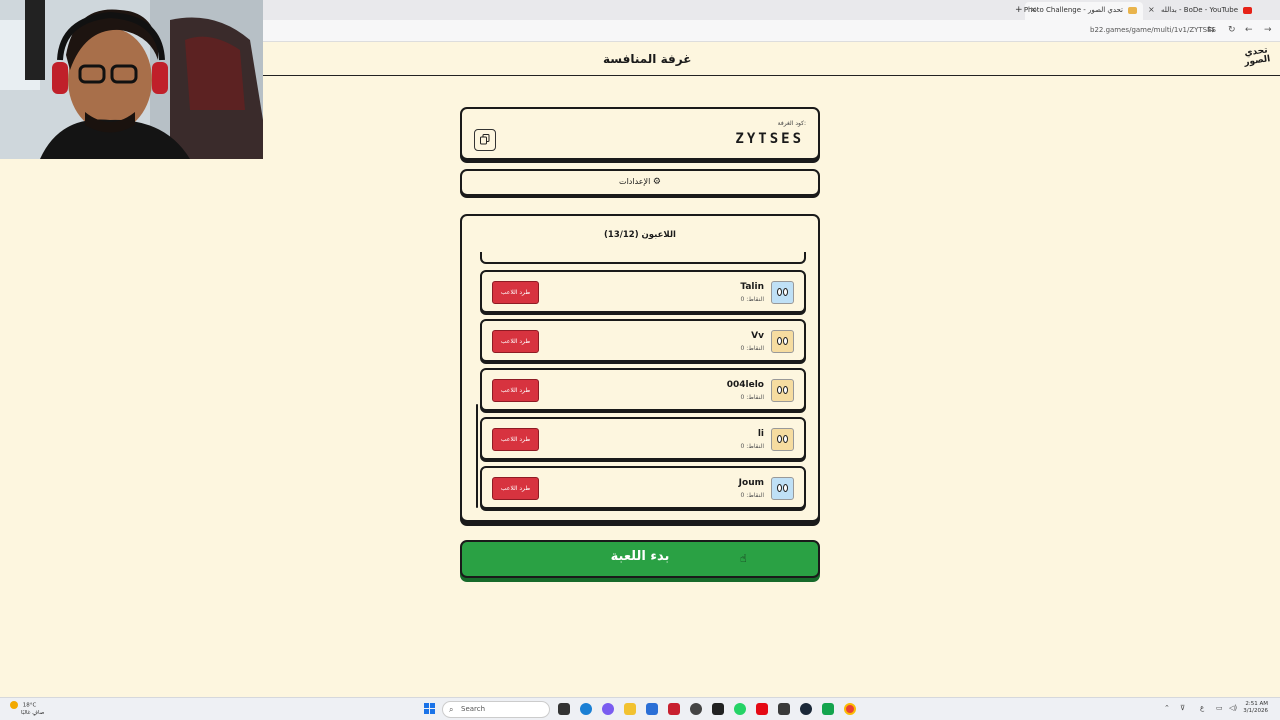 The image size is (1280, 720). What do you see at coordinates (14, 705) in the screenshot?
I see `sun-icon` at bounding box center [14, 705].